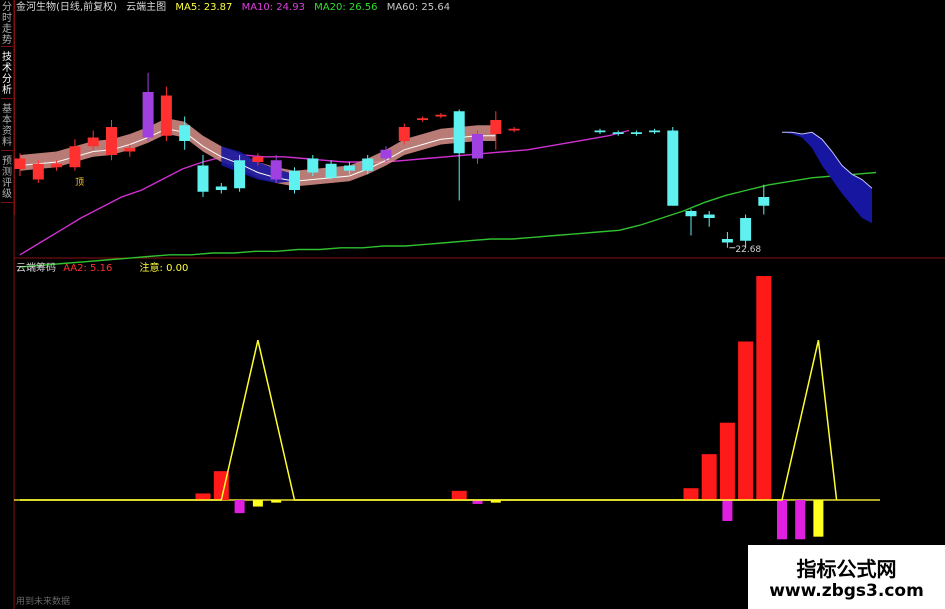 This screenshot has width=945, height=609. What do you see at coordinates (88, 268) in the screenshot?
I see `aa2-label: AA2: 5.16` at bounding box center [88, 268].